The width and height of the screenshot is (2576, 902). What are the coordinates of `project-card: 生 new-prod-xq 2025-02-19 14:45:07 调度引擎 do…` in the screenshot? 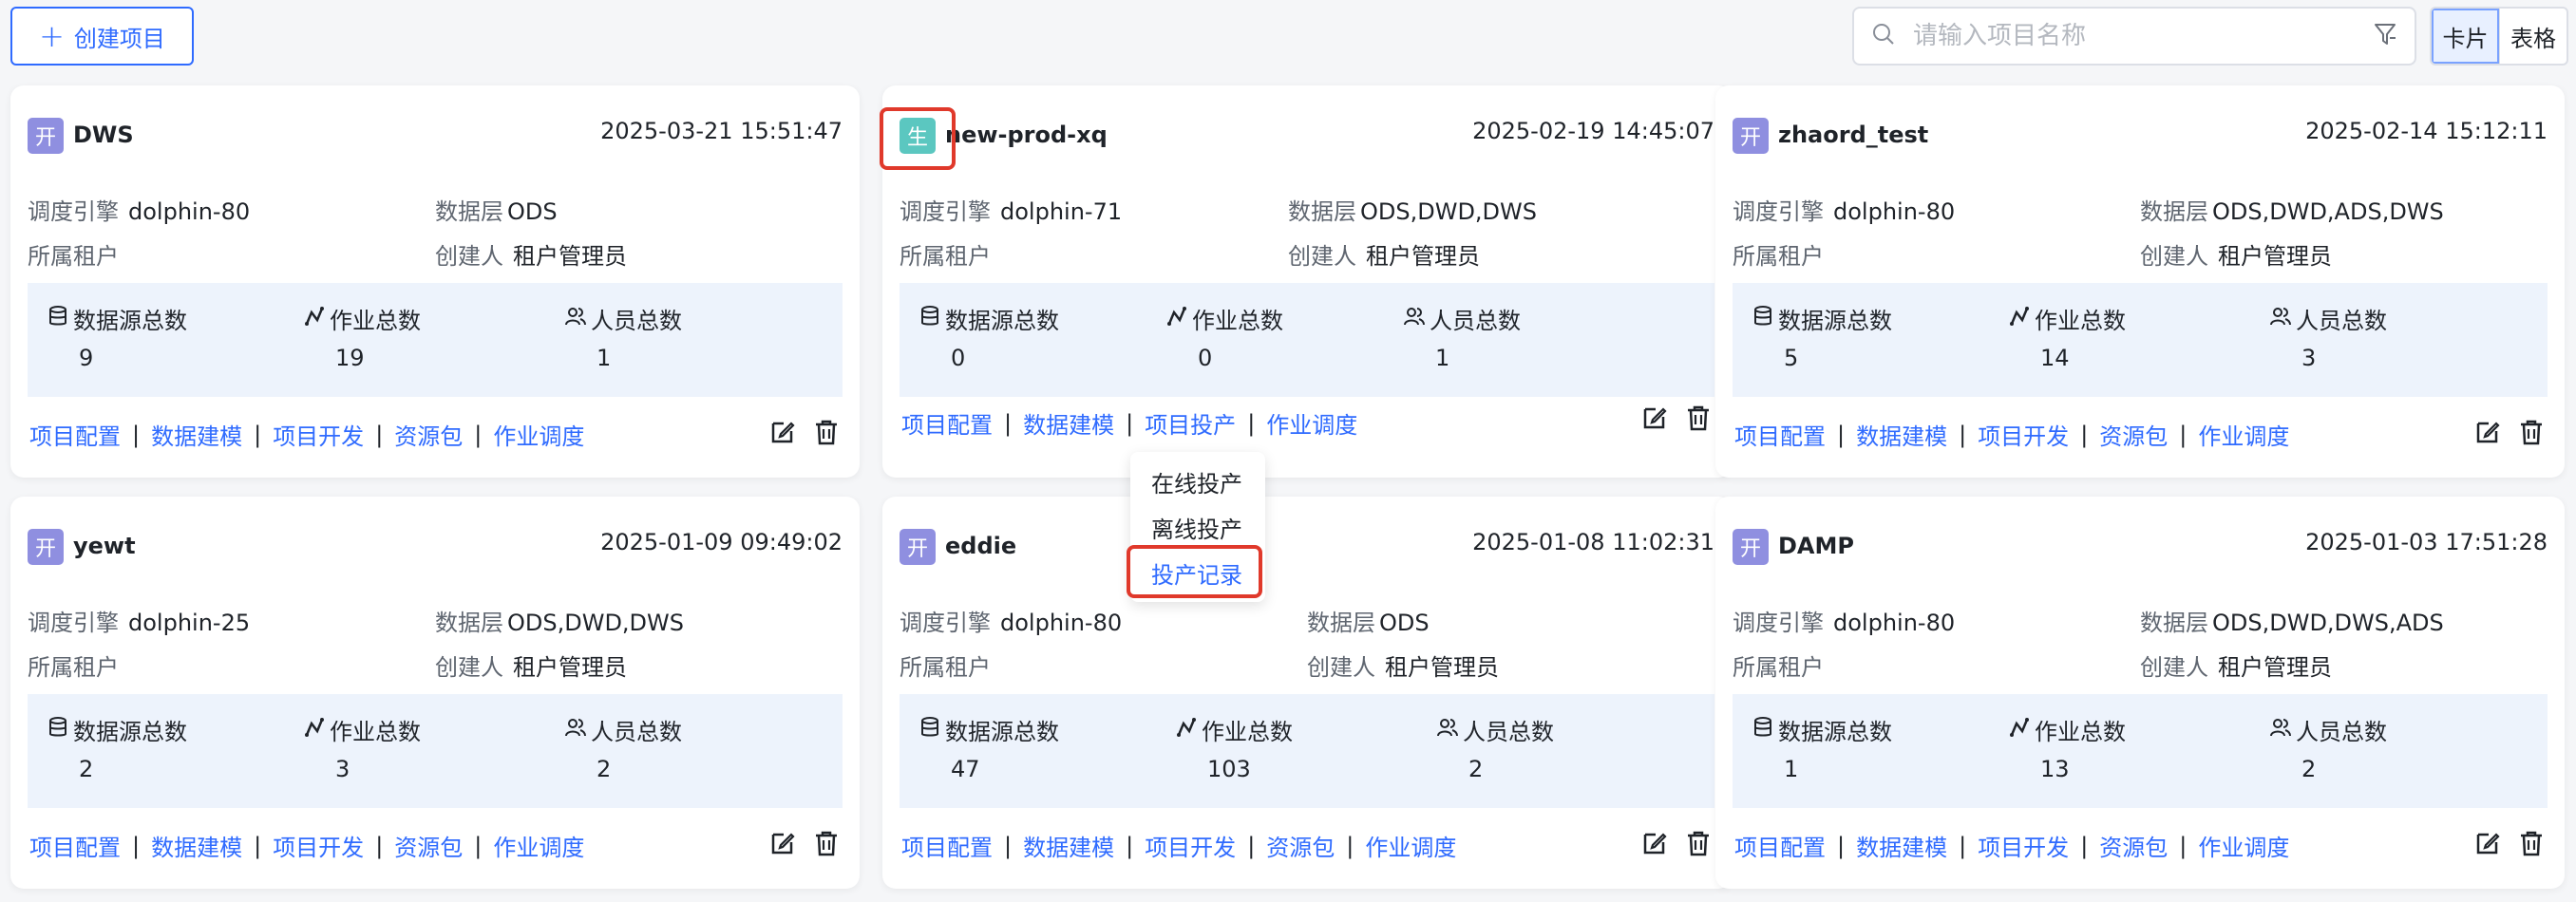 It's located at (1307, 282).